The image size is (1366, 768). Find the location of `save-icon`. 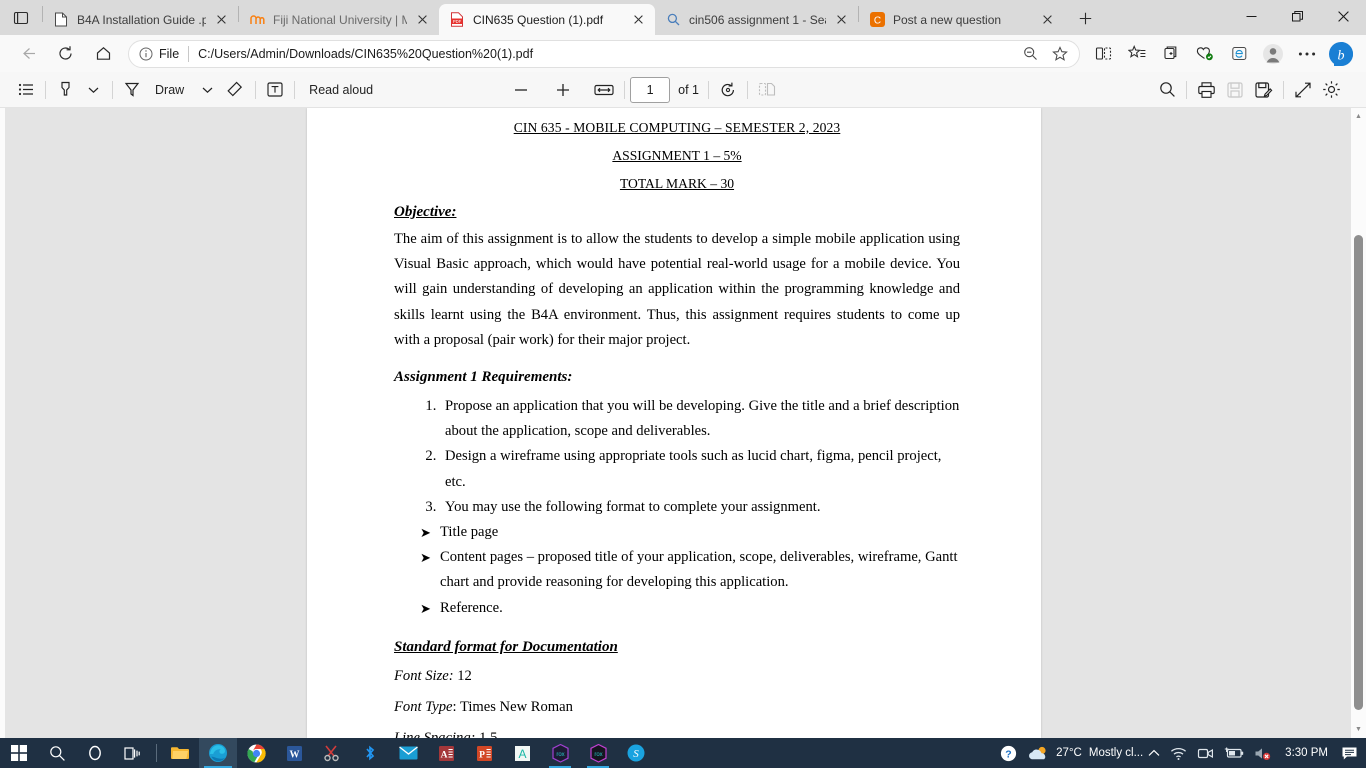

save-icon is located at coordinates (1235, 90).